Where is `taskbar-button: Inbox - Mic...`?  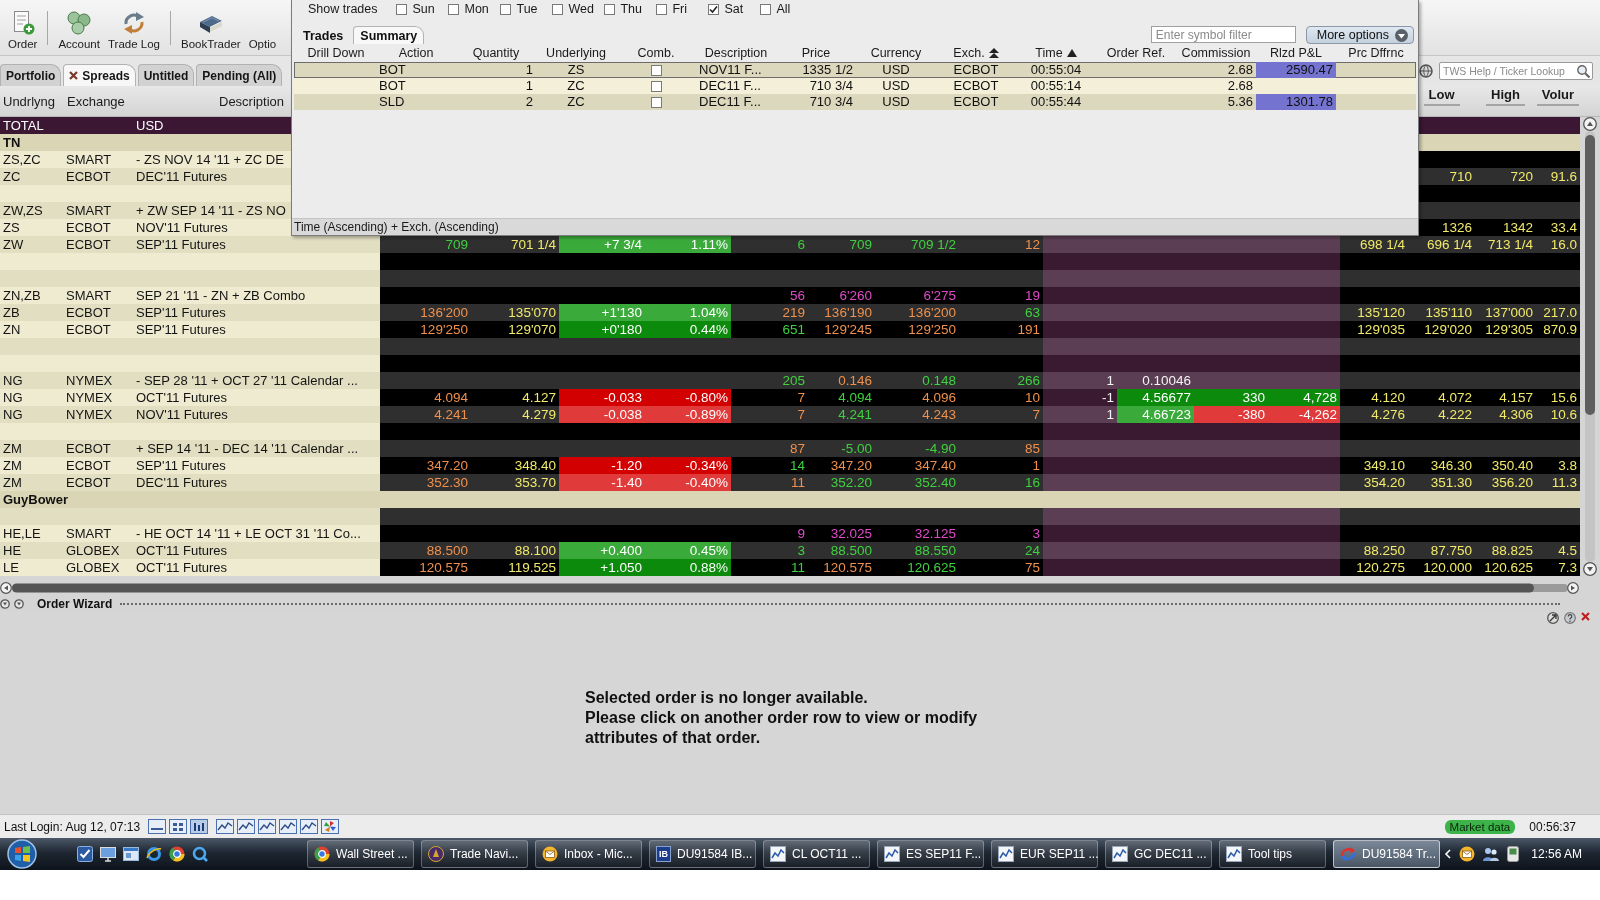
taskbar-button: Inbox - Mic... is located at coordinates (588, 854).